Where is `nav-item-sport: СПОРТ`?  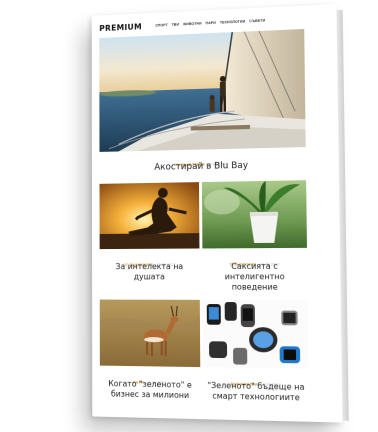
nav-item-sport: СПОРТ is located at coordinates (161, 25).